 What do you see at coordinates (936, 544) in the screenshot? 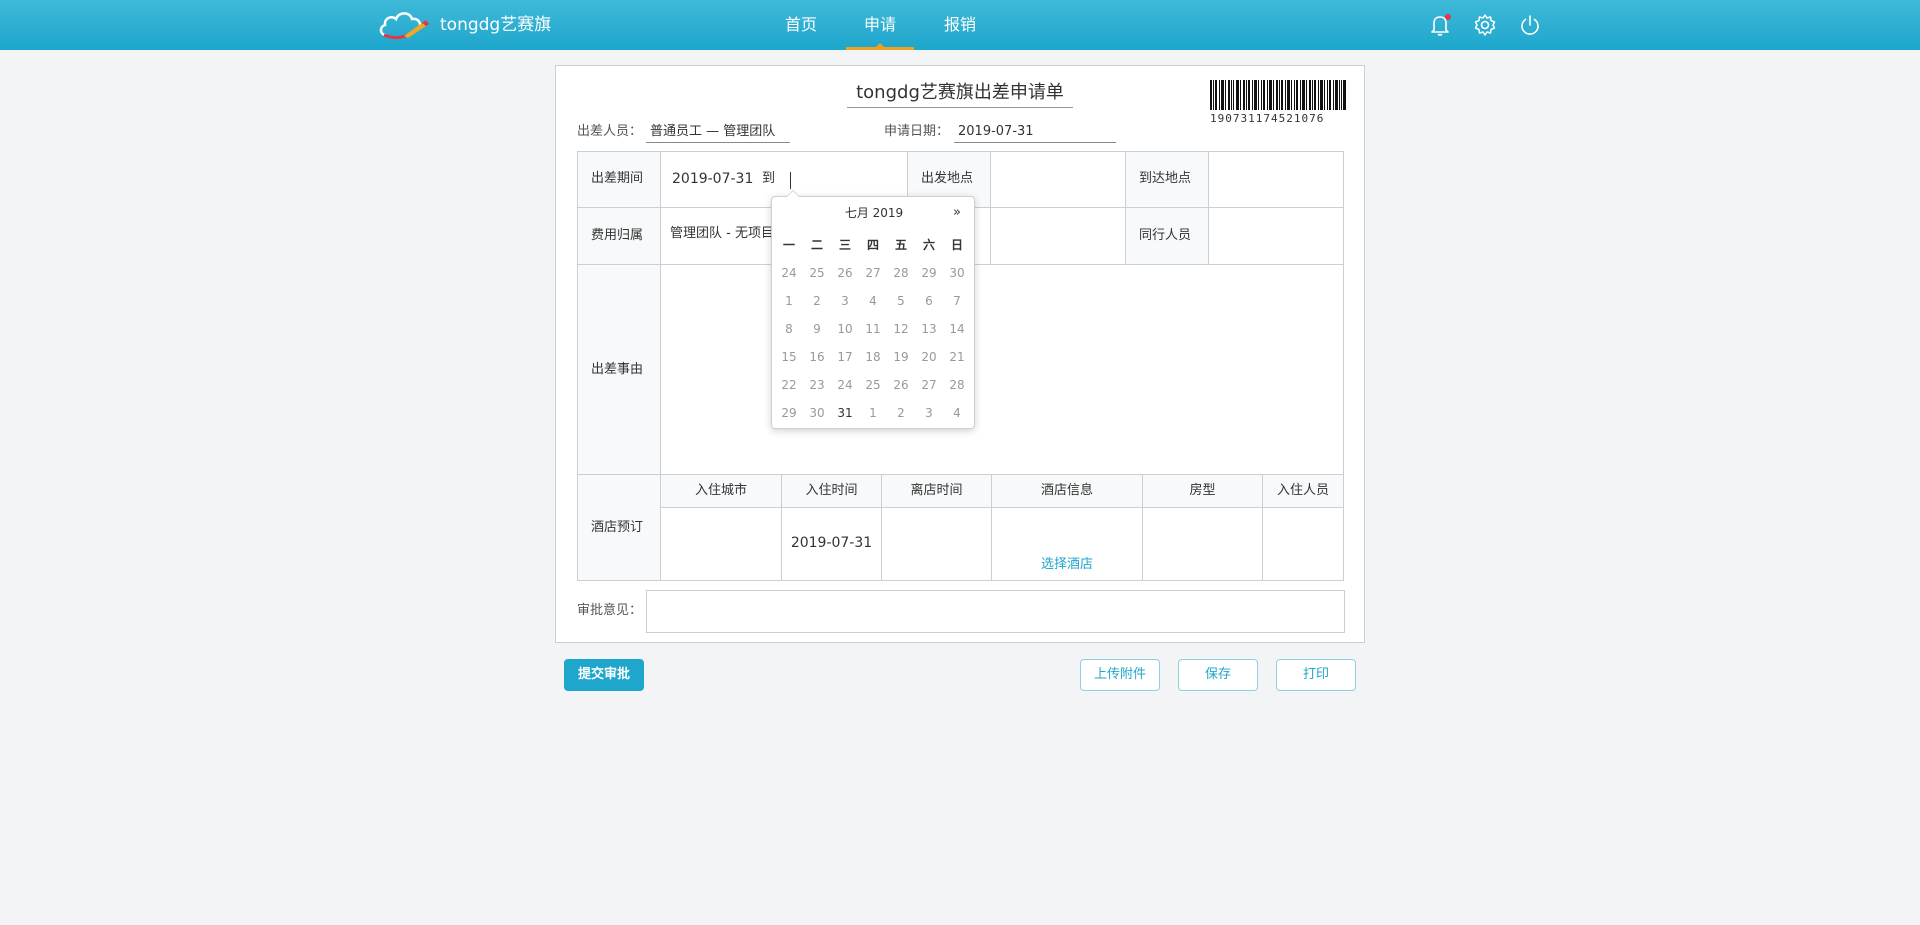
I see `hotel-checkout-field` at bounding box center [936, 544].